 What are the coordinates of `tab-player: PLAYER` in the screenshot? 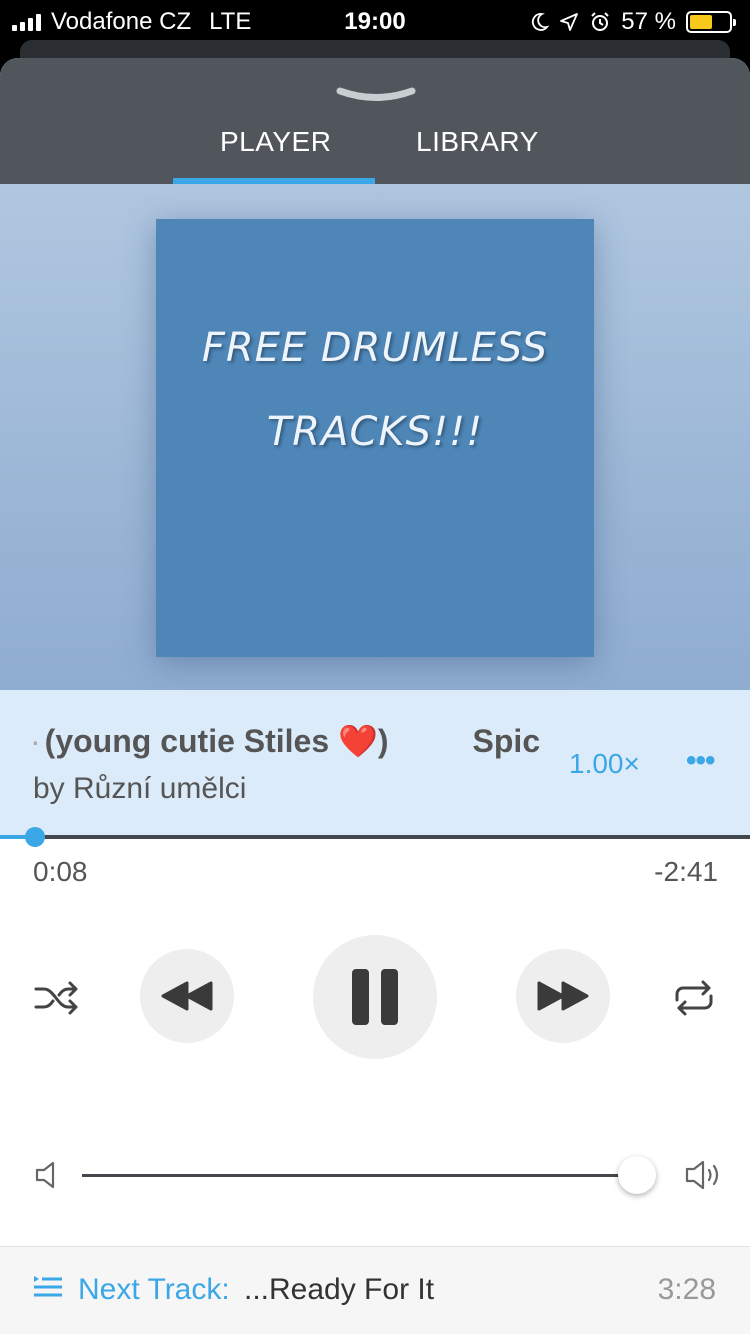 It's located at (275, 142).